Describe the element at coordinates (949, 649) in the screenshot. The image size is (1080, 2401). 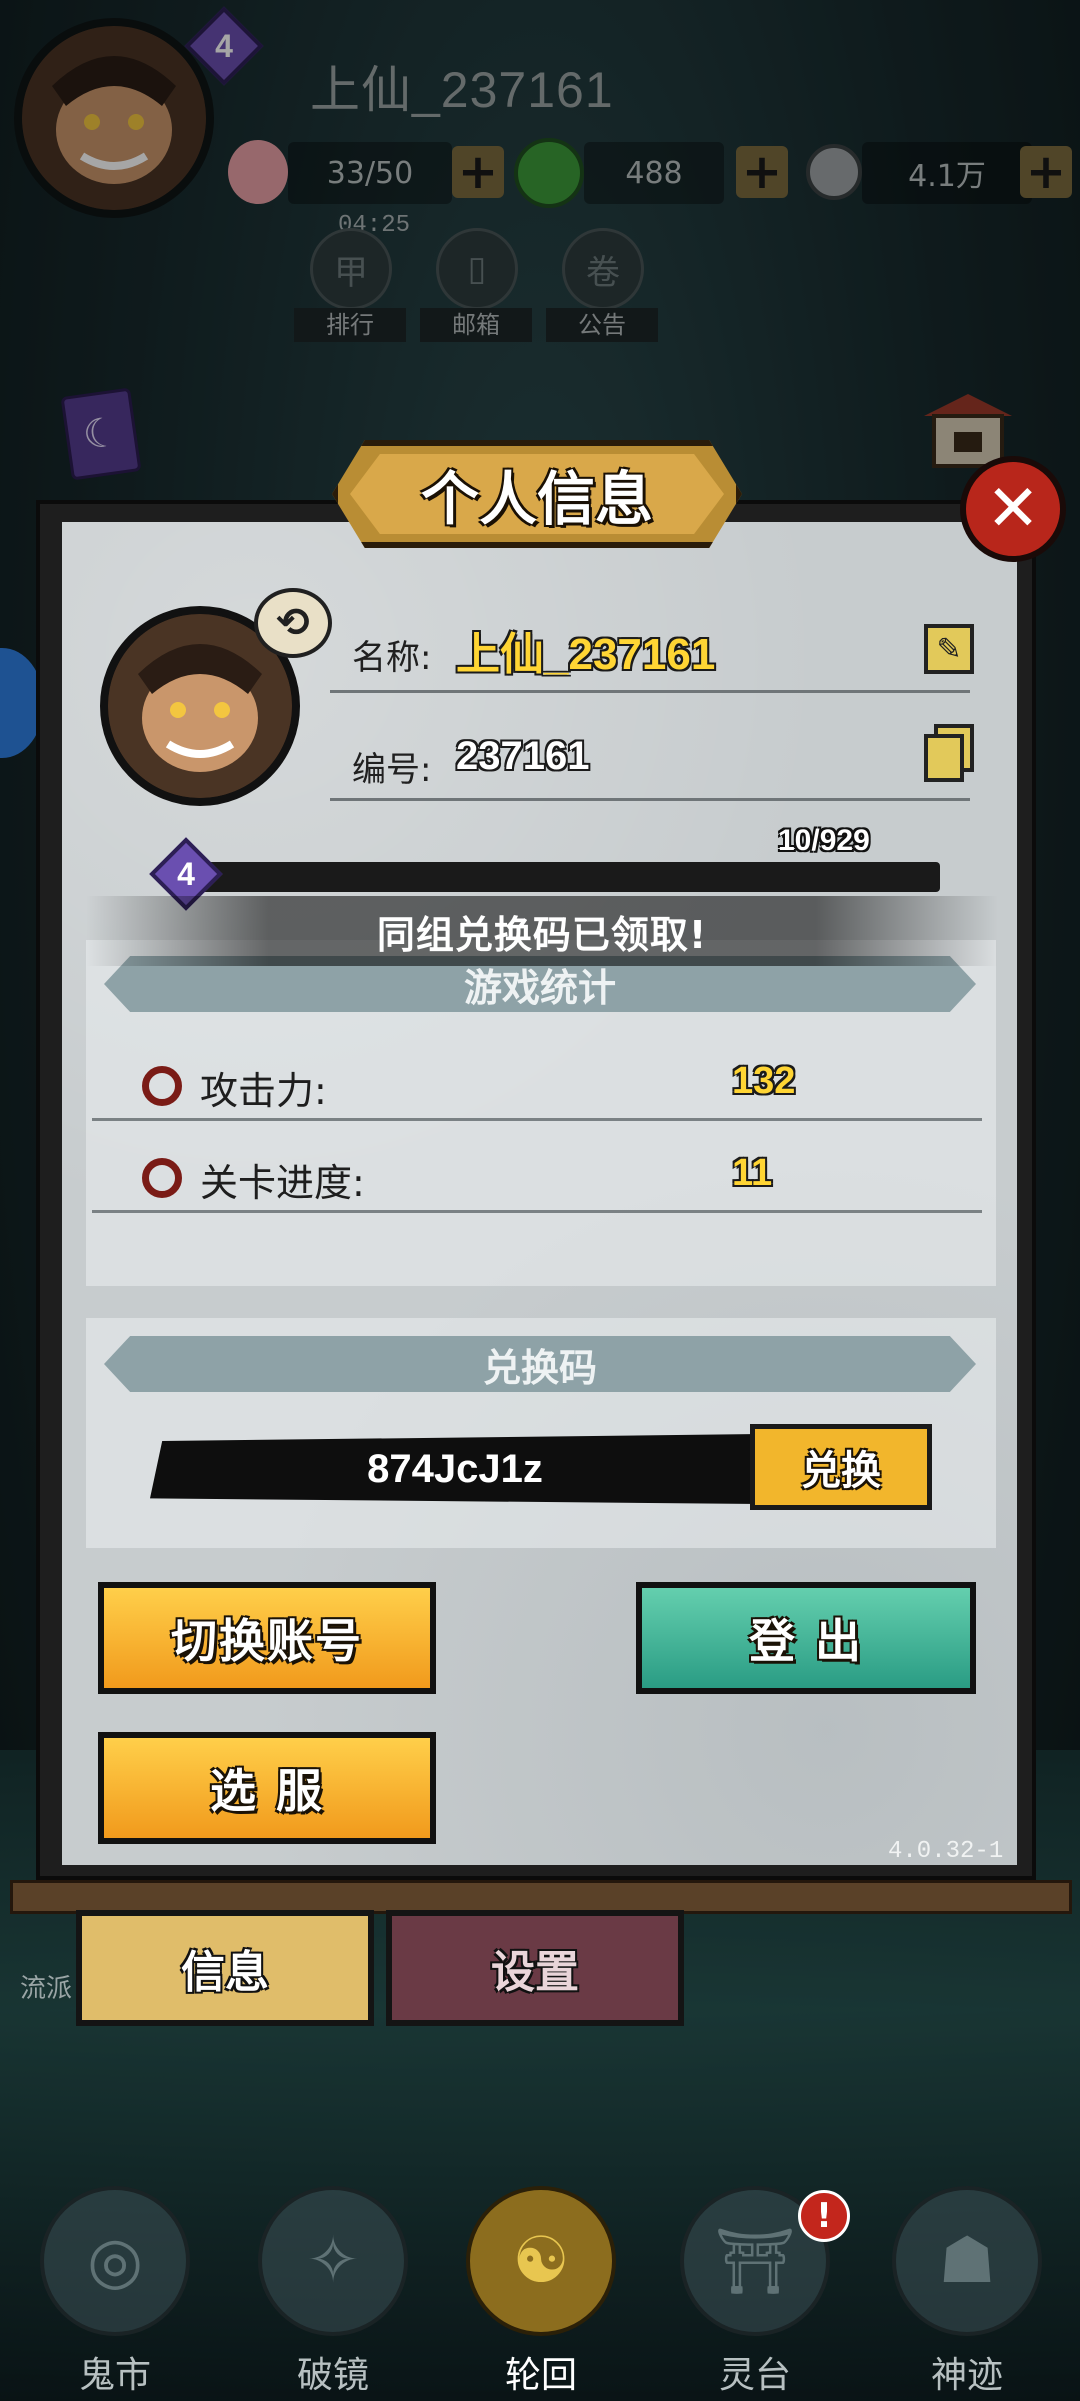
I see `edit-name-icon: ✎` at that location.